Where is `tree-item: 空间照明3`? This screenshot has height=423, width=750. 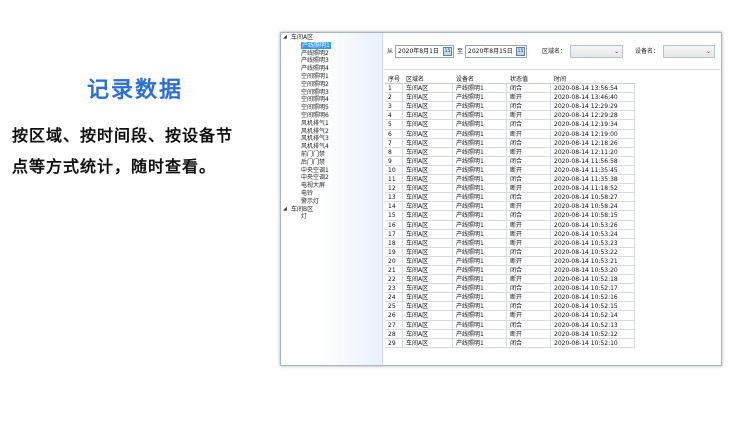
tree-item: 空间照明3 is located at coordinates (331, 93).